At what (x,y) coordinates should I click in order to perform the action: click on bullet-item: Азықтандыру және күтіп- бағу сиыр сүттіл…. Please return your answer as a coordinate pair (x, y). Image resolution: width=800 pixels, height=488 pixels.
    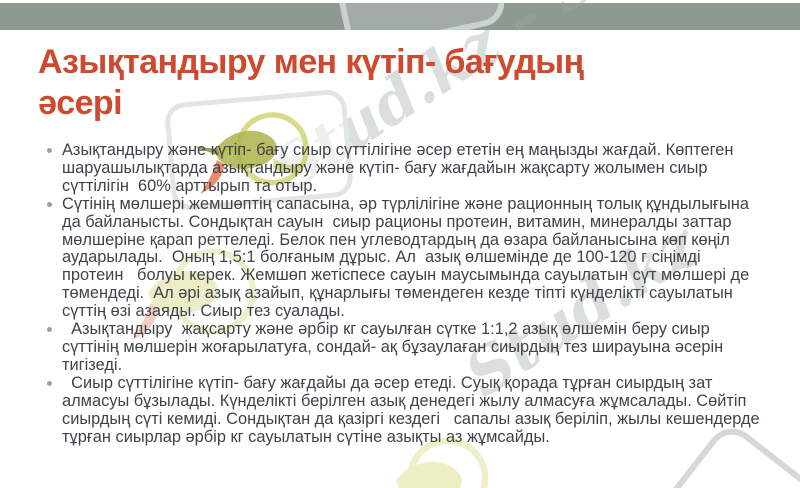
    Looking at the image, I should click on (403, 168).